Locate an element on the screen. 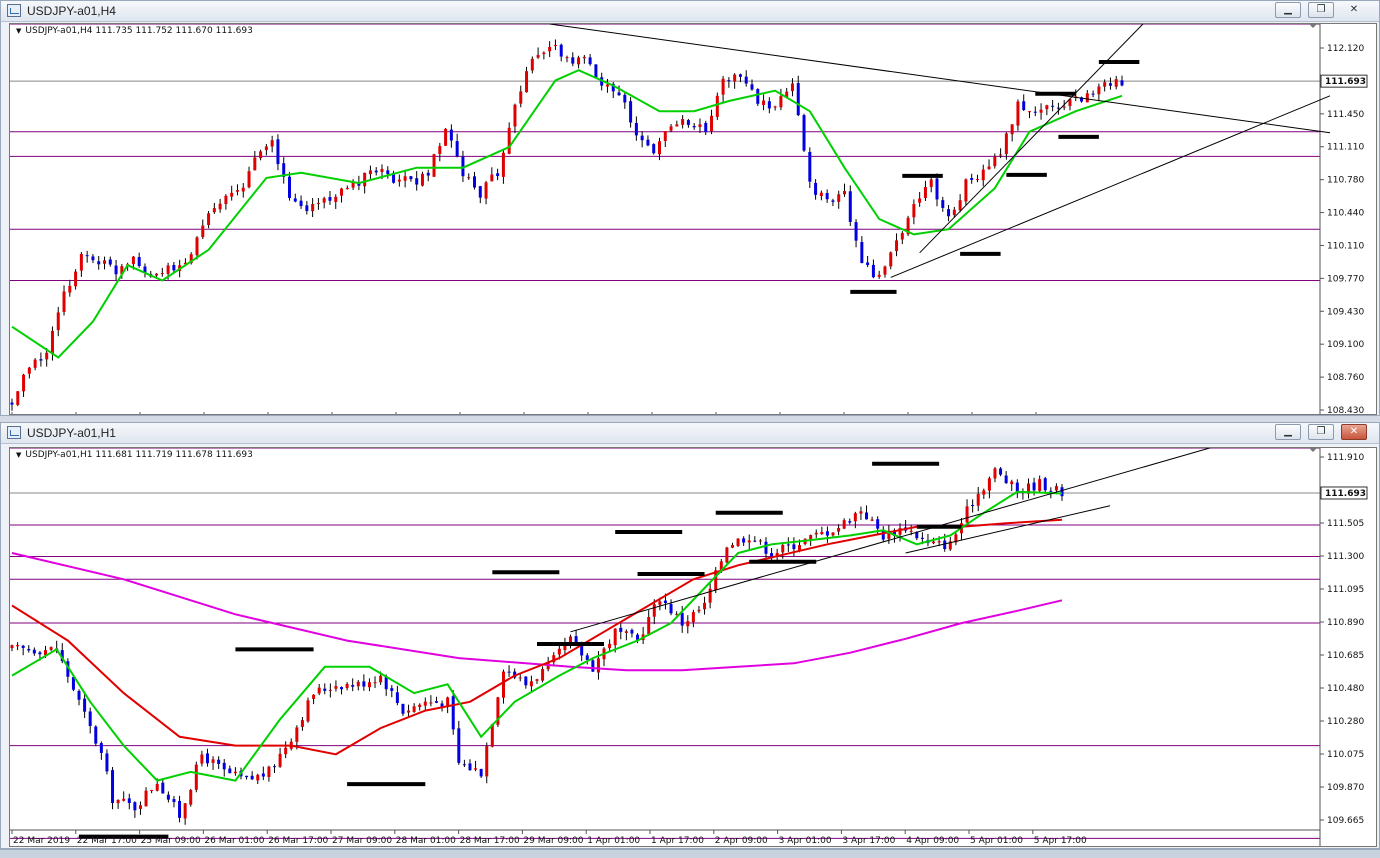 The width and height of the screenshot is (1380, 858). y-tick-label: 109.665 is located at coordinates (1345, 821).